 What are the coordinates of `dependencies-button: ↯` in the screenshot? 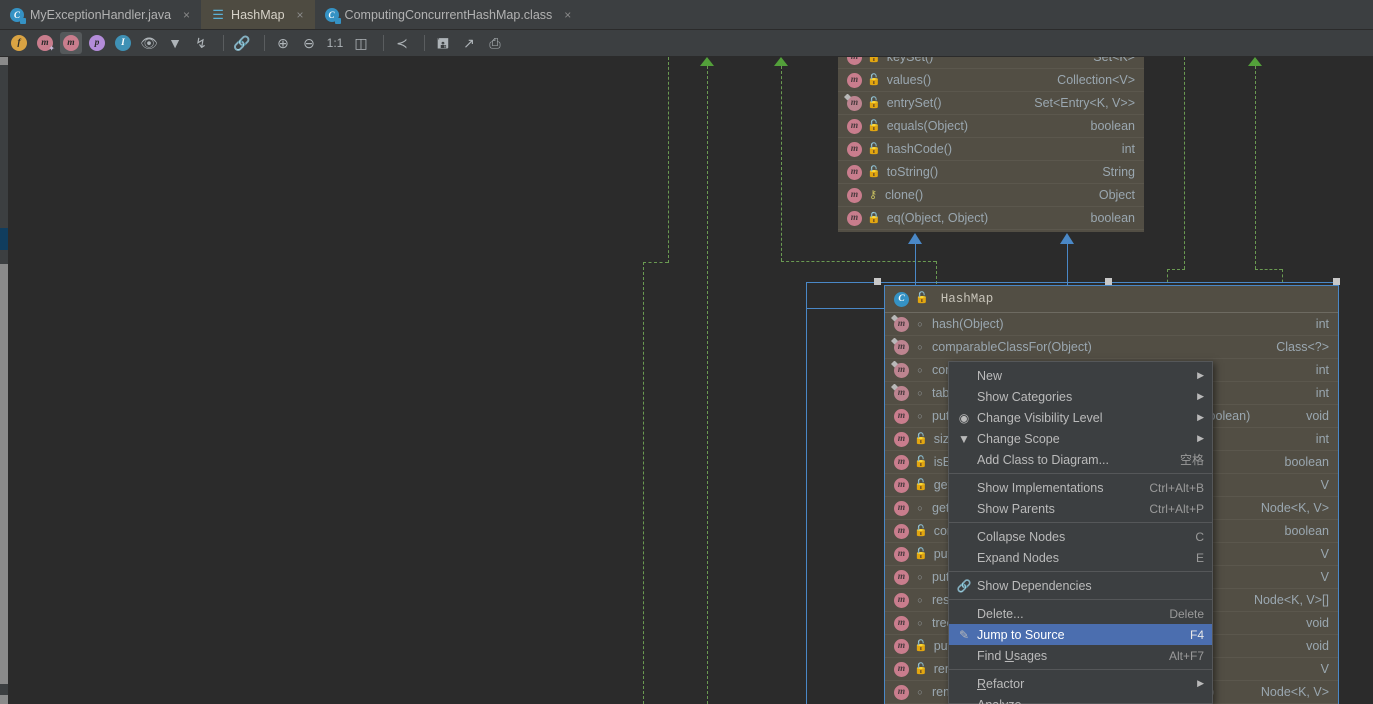 It's located at (201, 43).